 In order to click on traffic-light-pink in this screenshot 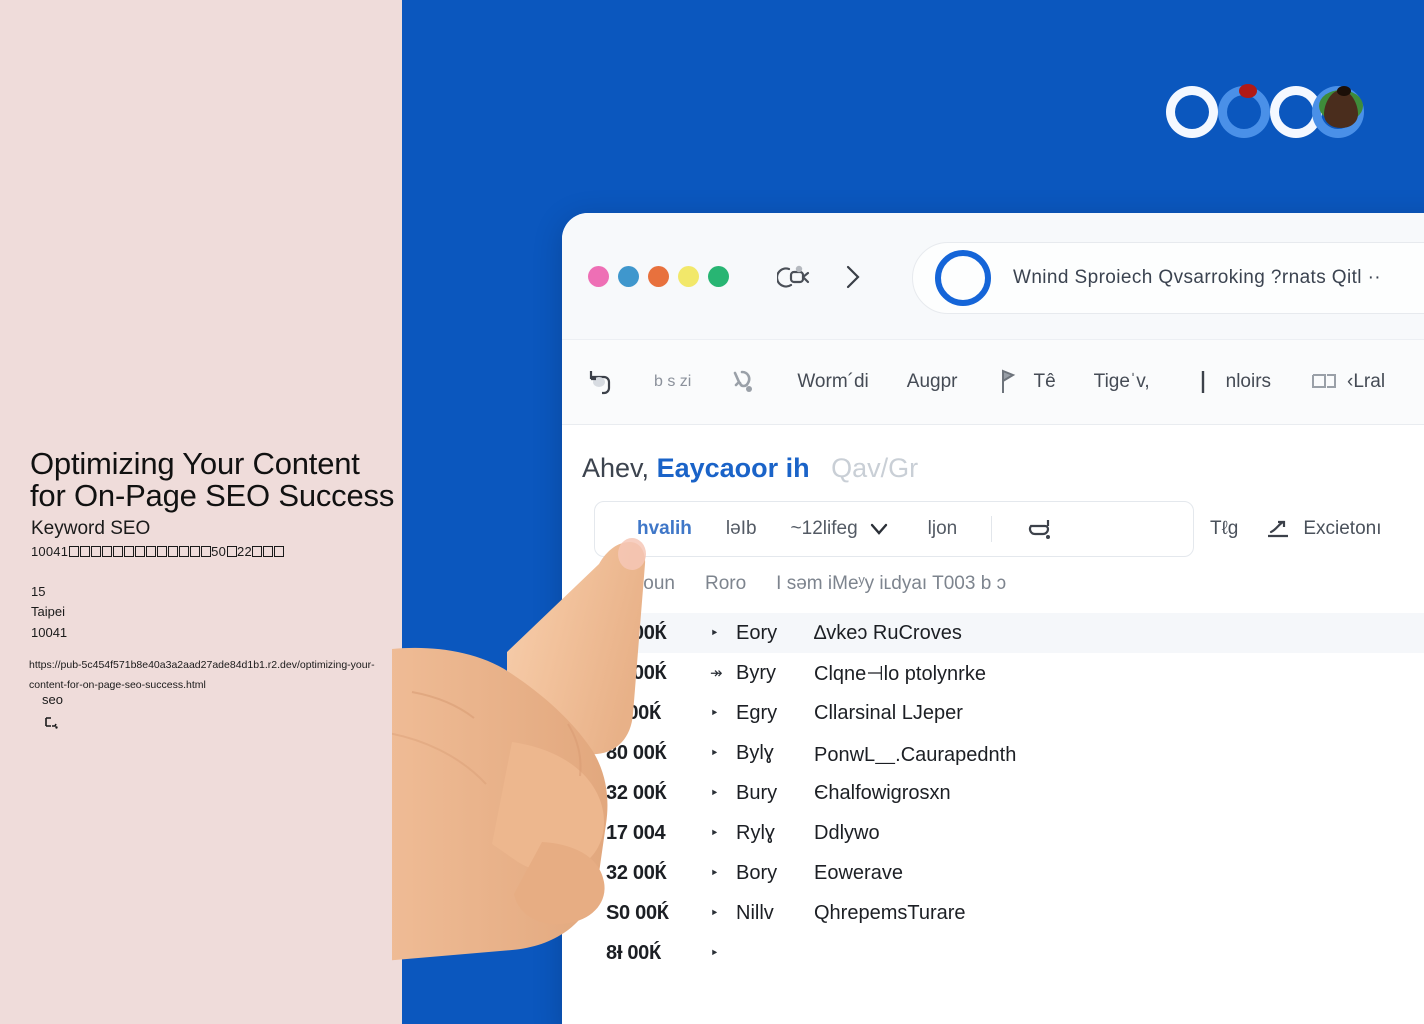, I will do `click(598, 276)`.